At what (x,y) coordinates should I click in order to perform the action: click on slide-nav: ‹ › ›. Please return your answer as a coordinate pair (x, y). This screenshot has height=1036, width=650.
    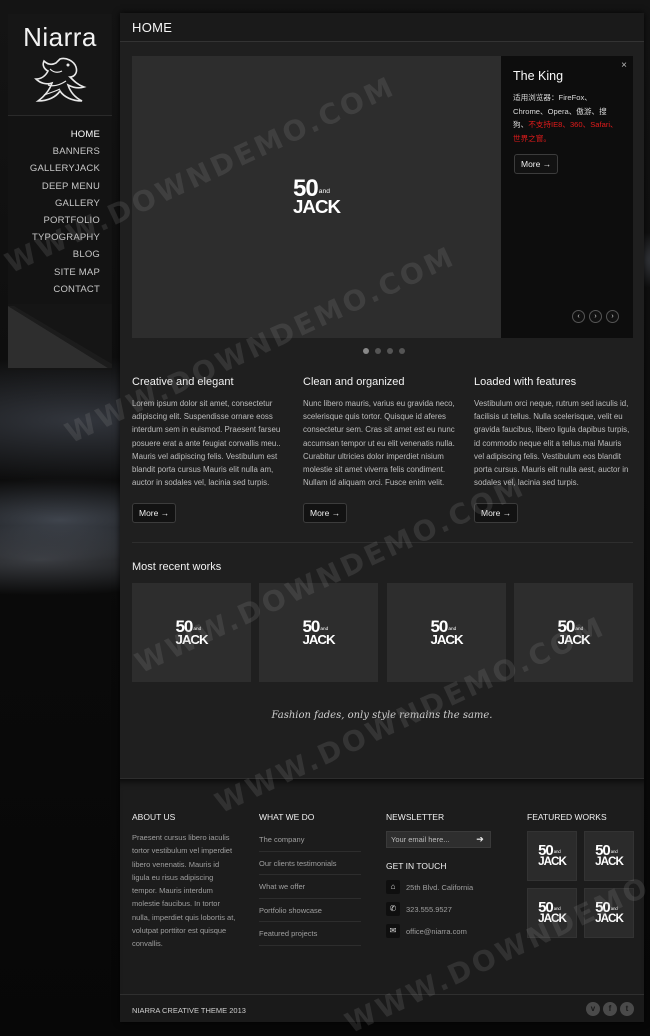
    Looking at the image, I should click on (595, 316).